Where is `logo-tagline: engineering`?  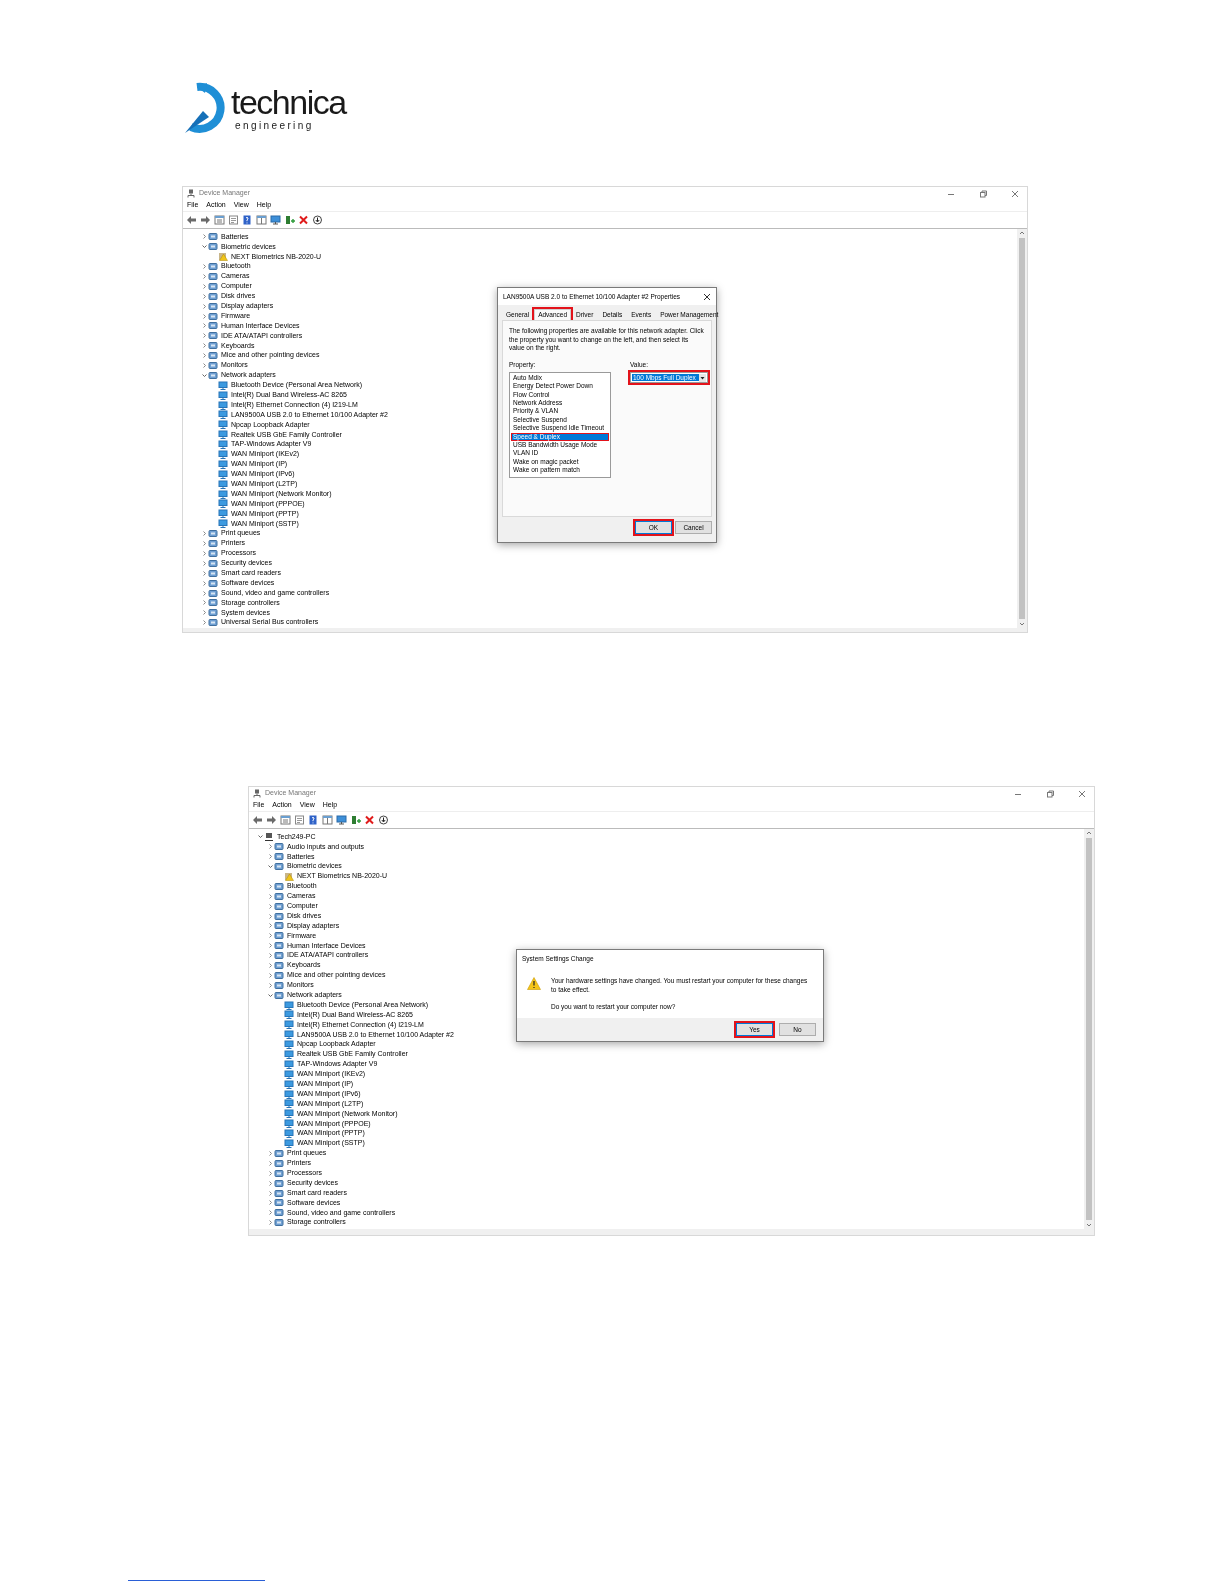
logo-tagline: engineering is located at coordinates (275, 126).